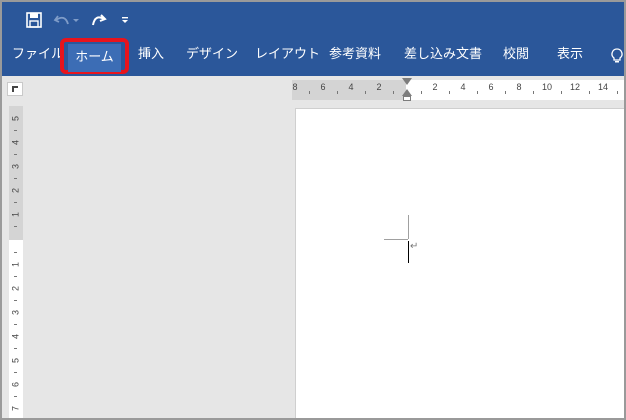 This screenshot has width=626, height=420. I want to click on text-cursor, so click(408, 252).